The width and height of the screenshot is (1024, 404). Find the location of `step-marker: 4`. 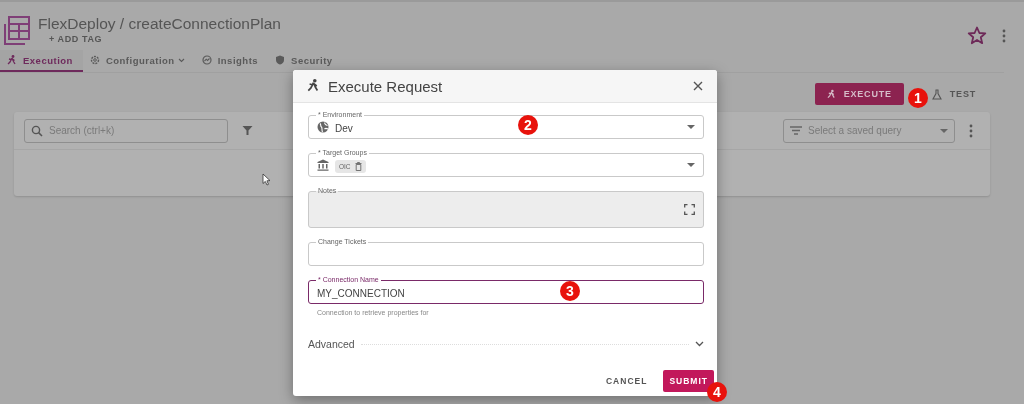

step-marker: 4 is located at coordinates (717, 392).